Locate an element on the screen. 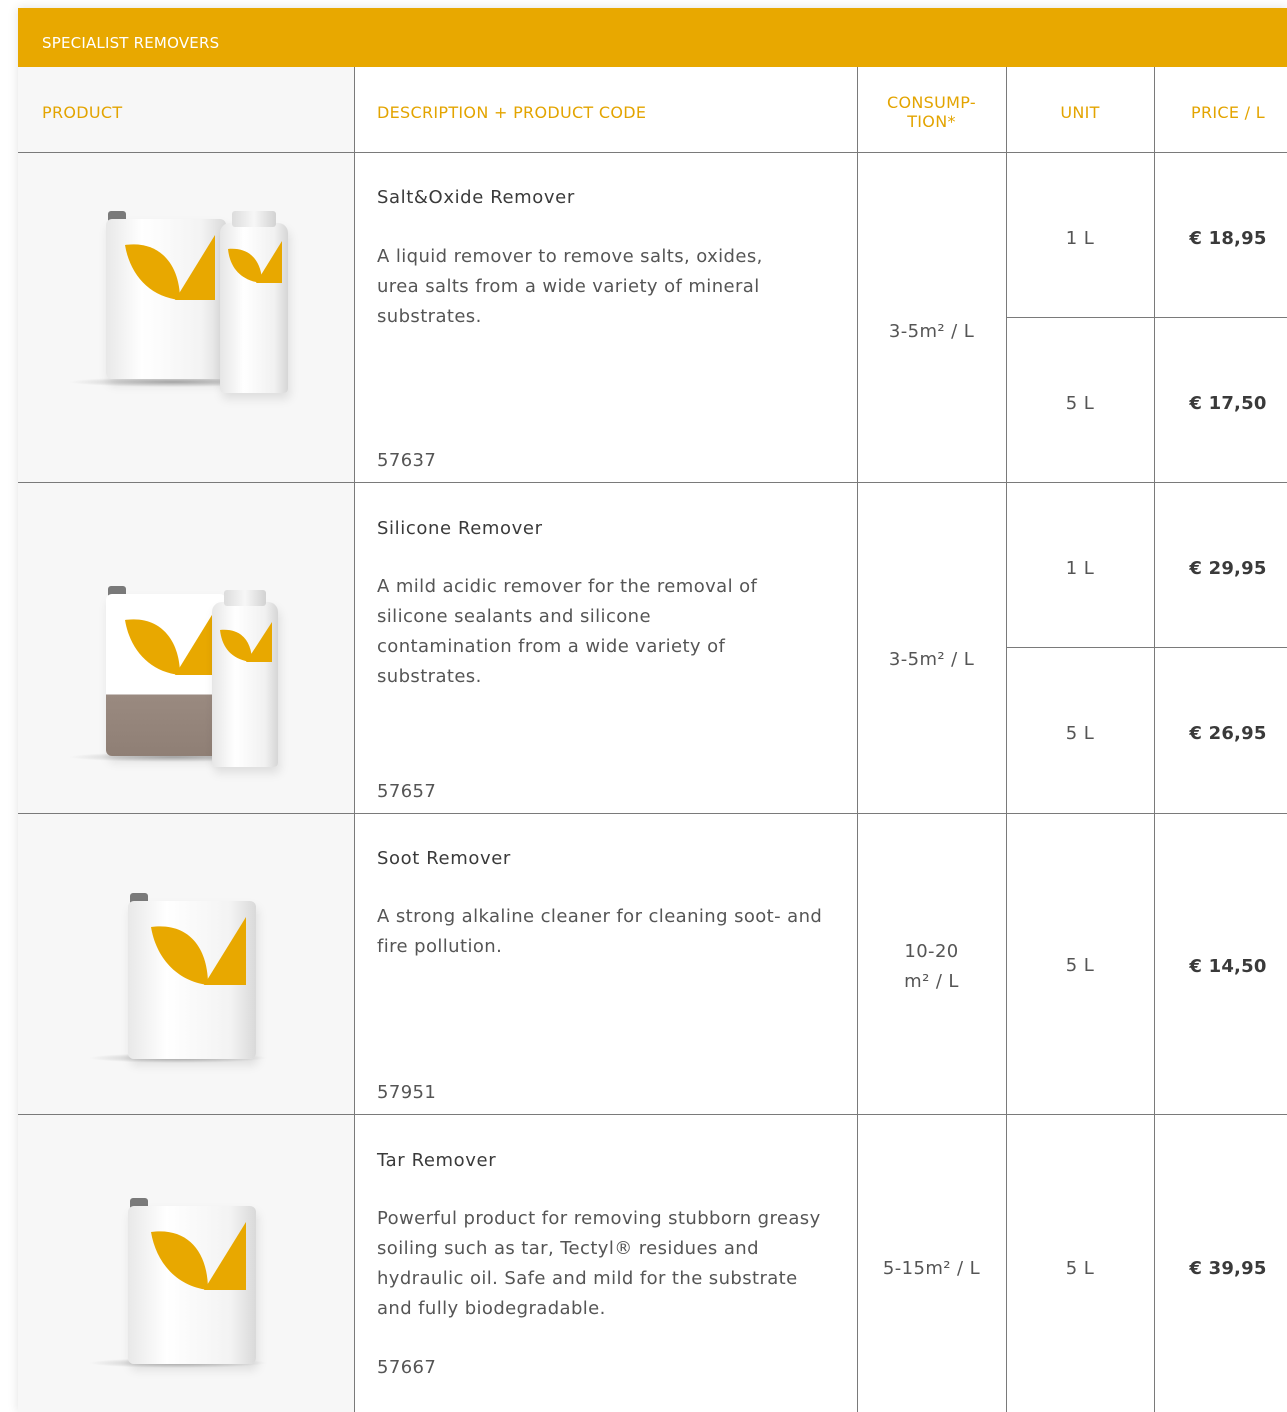 This screenshot has height=1412, width=1287. column-header-price: PRICE / L is located at coordinates (1228, 112).